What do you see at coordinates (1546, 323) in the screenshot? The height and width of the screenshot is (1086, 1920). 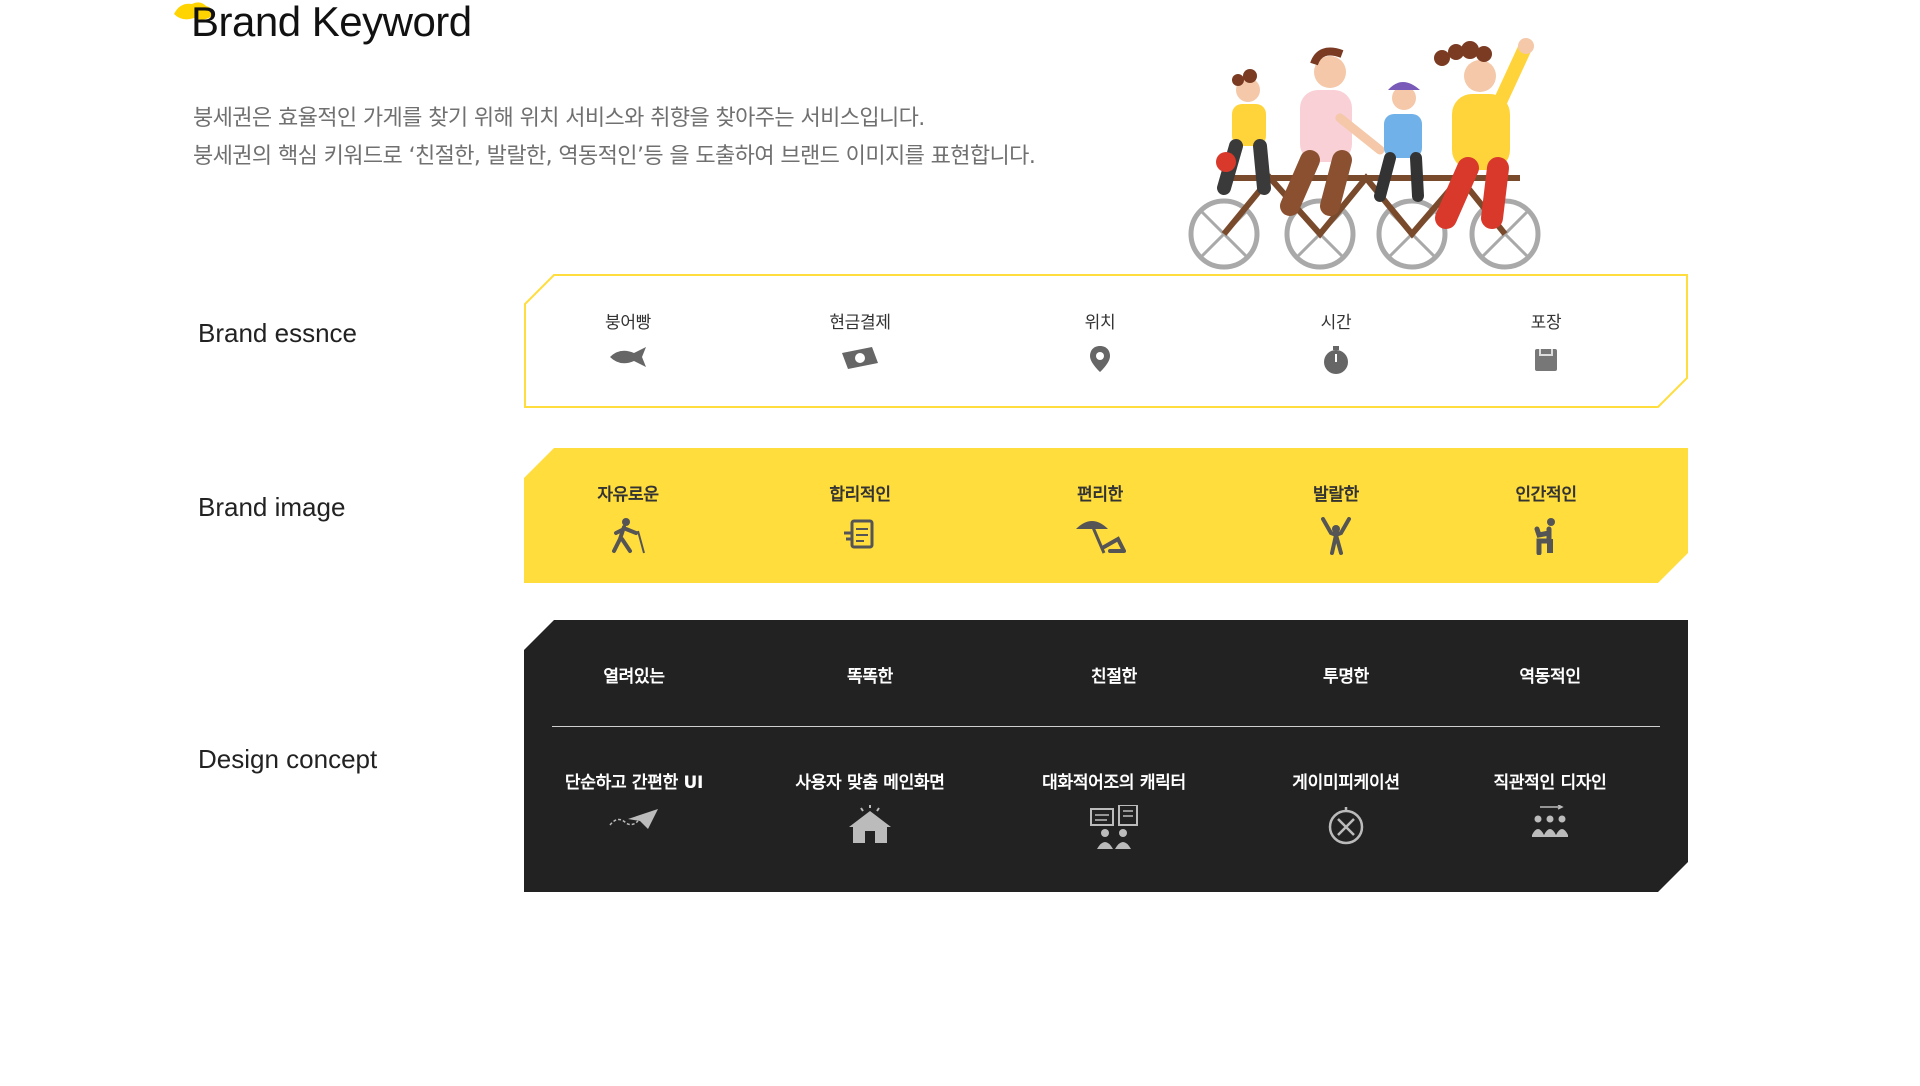 I see `essence-item-label: 포장` at bounding box center [1546, 323].